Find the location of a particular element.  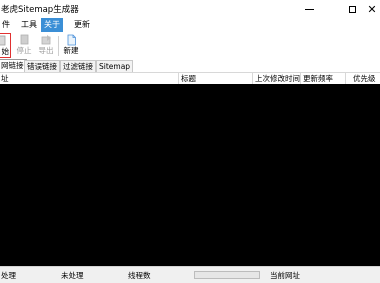

unprocessed-label: 未处理 is located at coordinates (72, 275).